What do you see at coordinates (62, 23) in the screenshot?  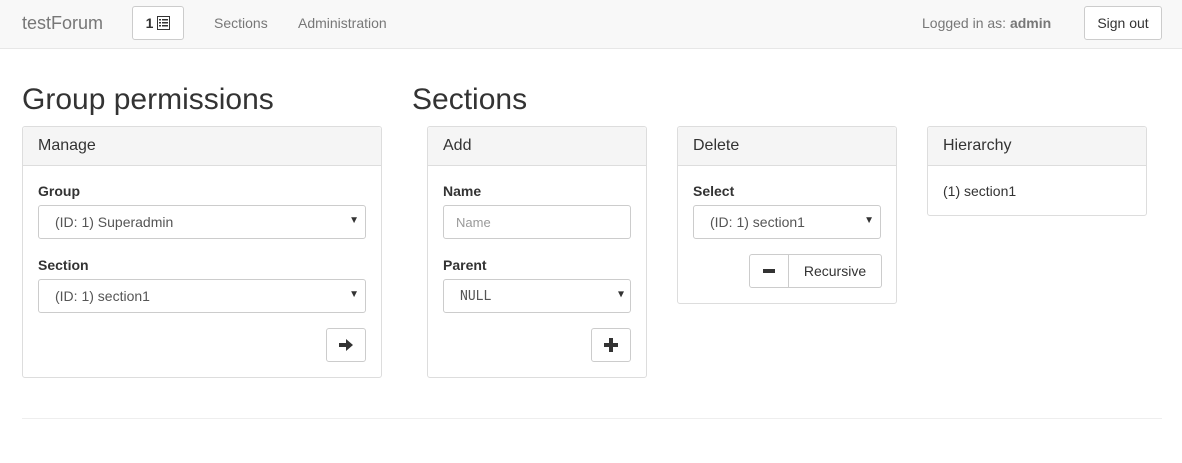 I see `brand-link: testForum` at bounding box center [62, 23].